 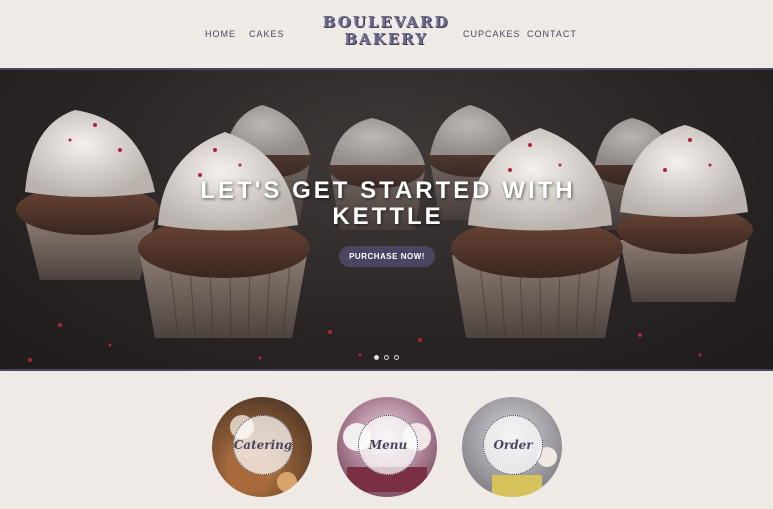 What do you see at coordinates (492, 34) in the screenshot?
I see `nav-cupcakes: CUPCAKES` at bounding box center [492, 34].